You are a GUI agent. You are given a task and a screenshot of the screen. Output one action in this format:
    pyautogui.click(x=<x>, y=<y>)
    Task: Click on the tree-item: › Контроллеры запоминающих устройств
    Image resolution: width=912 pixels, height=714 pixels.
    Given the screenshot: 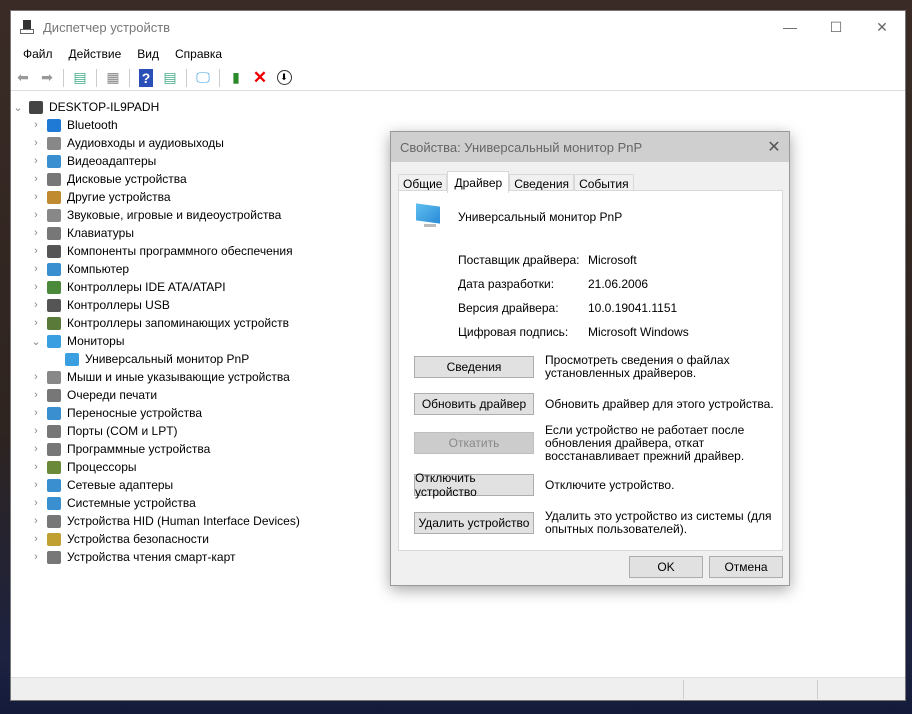 What is the action you would take?
    pyautogui.click(x=155, y=323)
    